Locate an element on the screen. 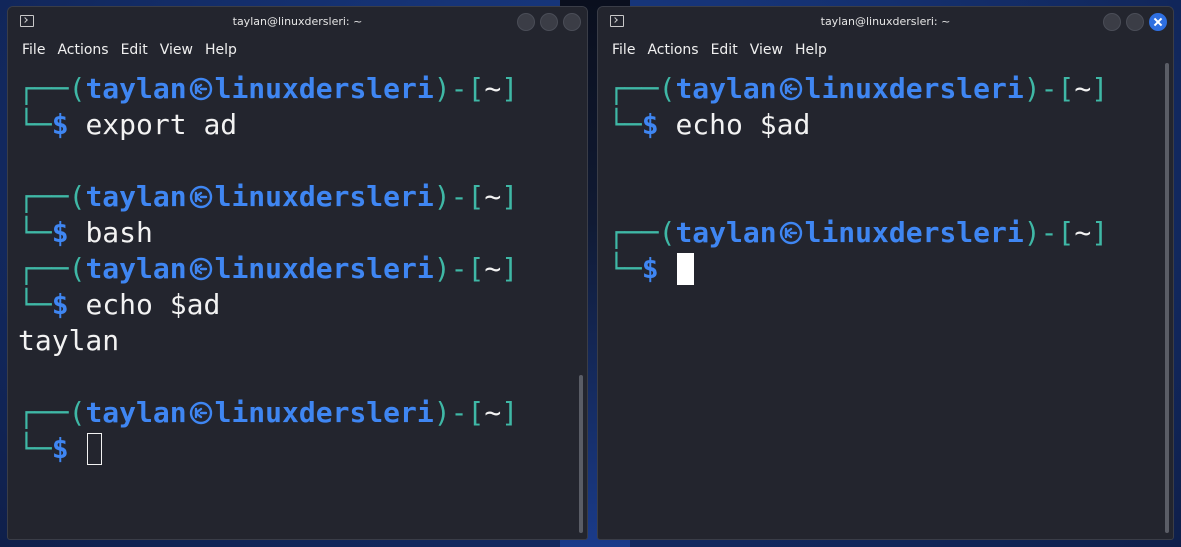 The width and height of the screenshot is (1181, 547). command-line: └─$ export ad is located at coordinates (127, 125).